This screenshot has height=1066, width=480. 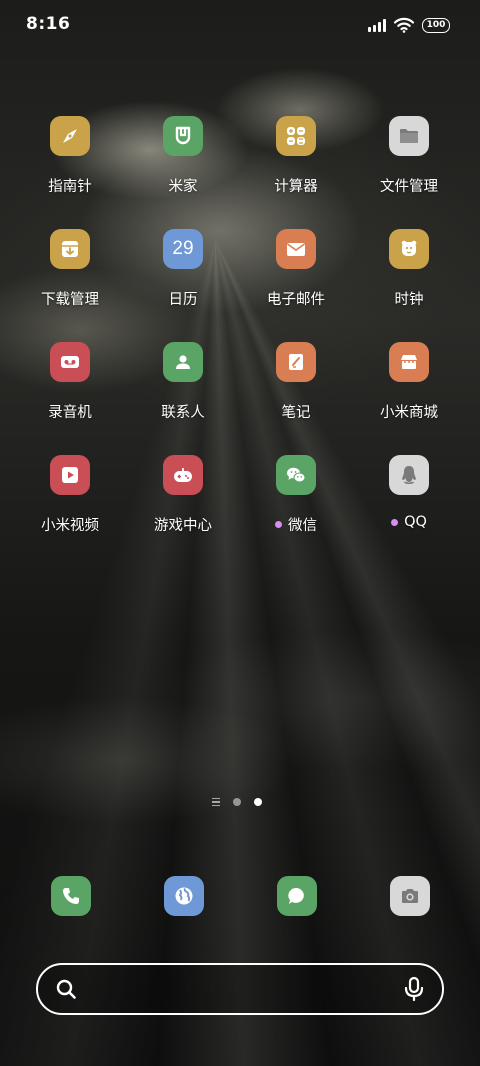 I want to click on calendar-date: 29, so click(x=183, y=248).